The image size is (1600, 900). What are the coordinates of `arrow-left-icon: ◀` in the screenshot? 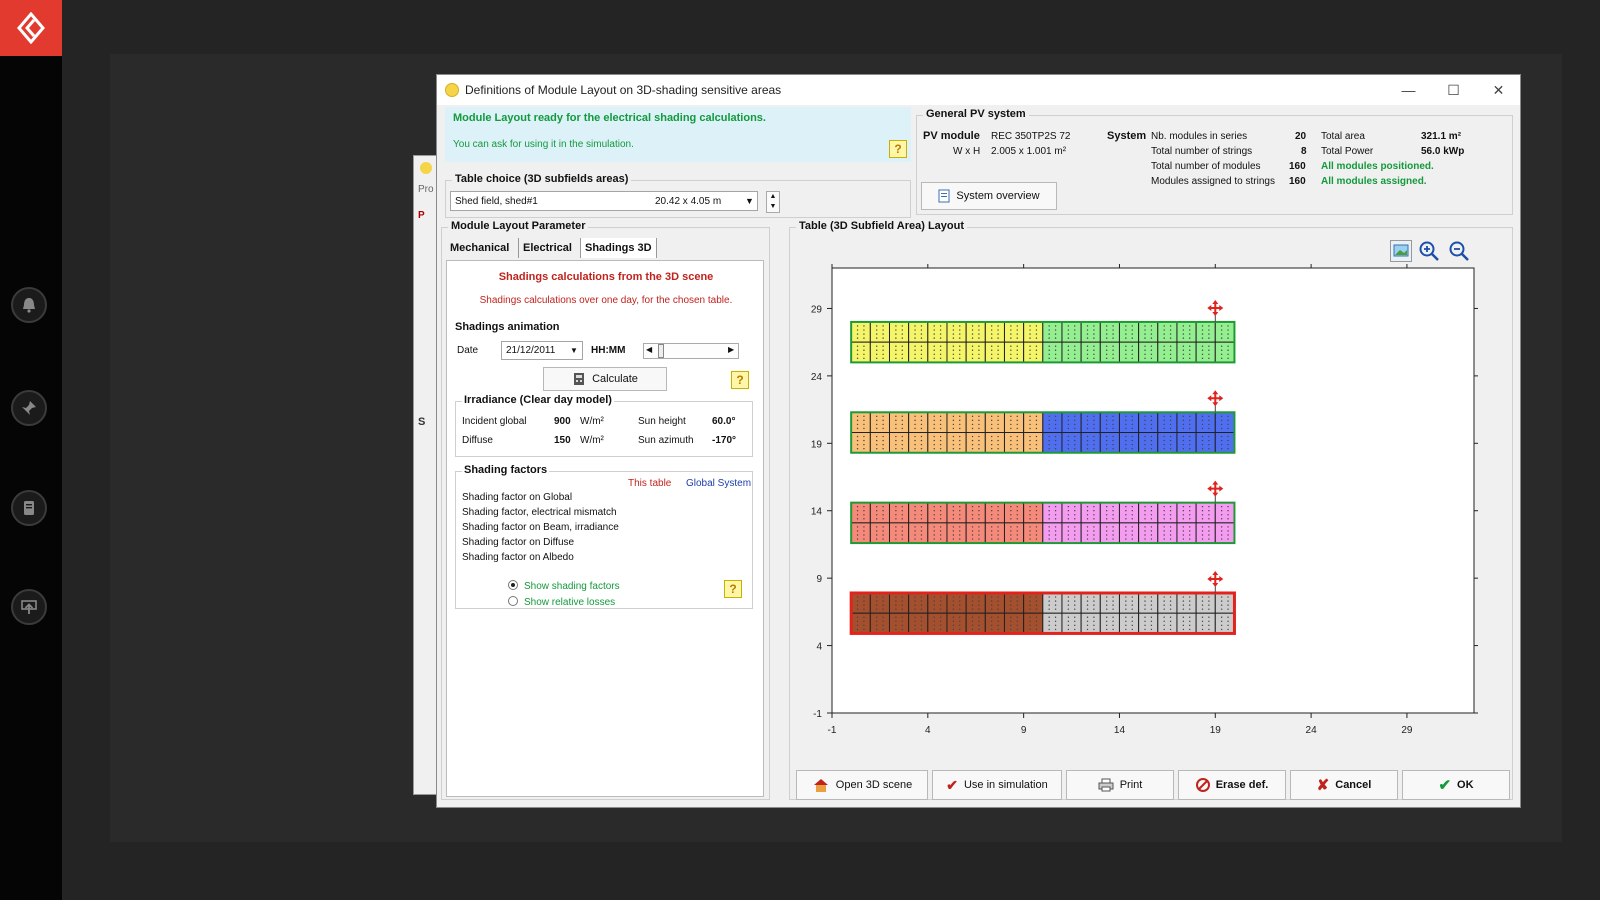 It's located at (649, 349).